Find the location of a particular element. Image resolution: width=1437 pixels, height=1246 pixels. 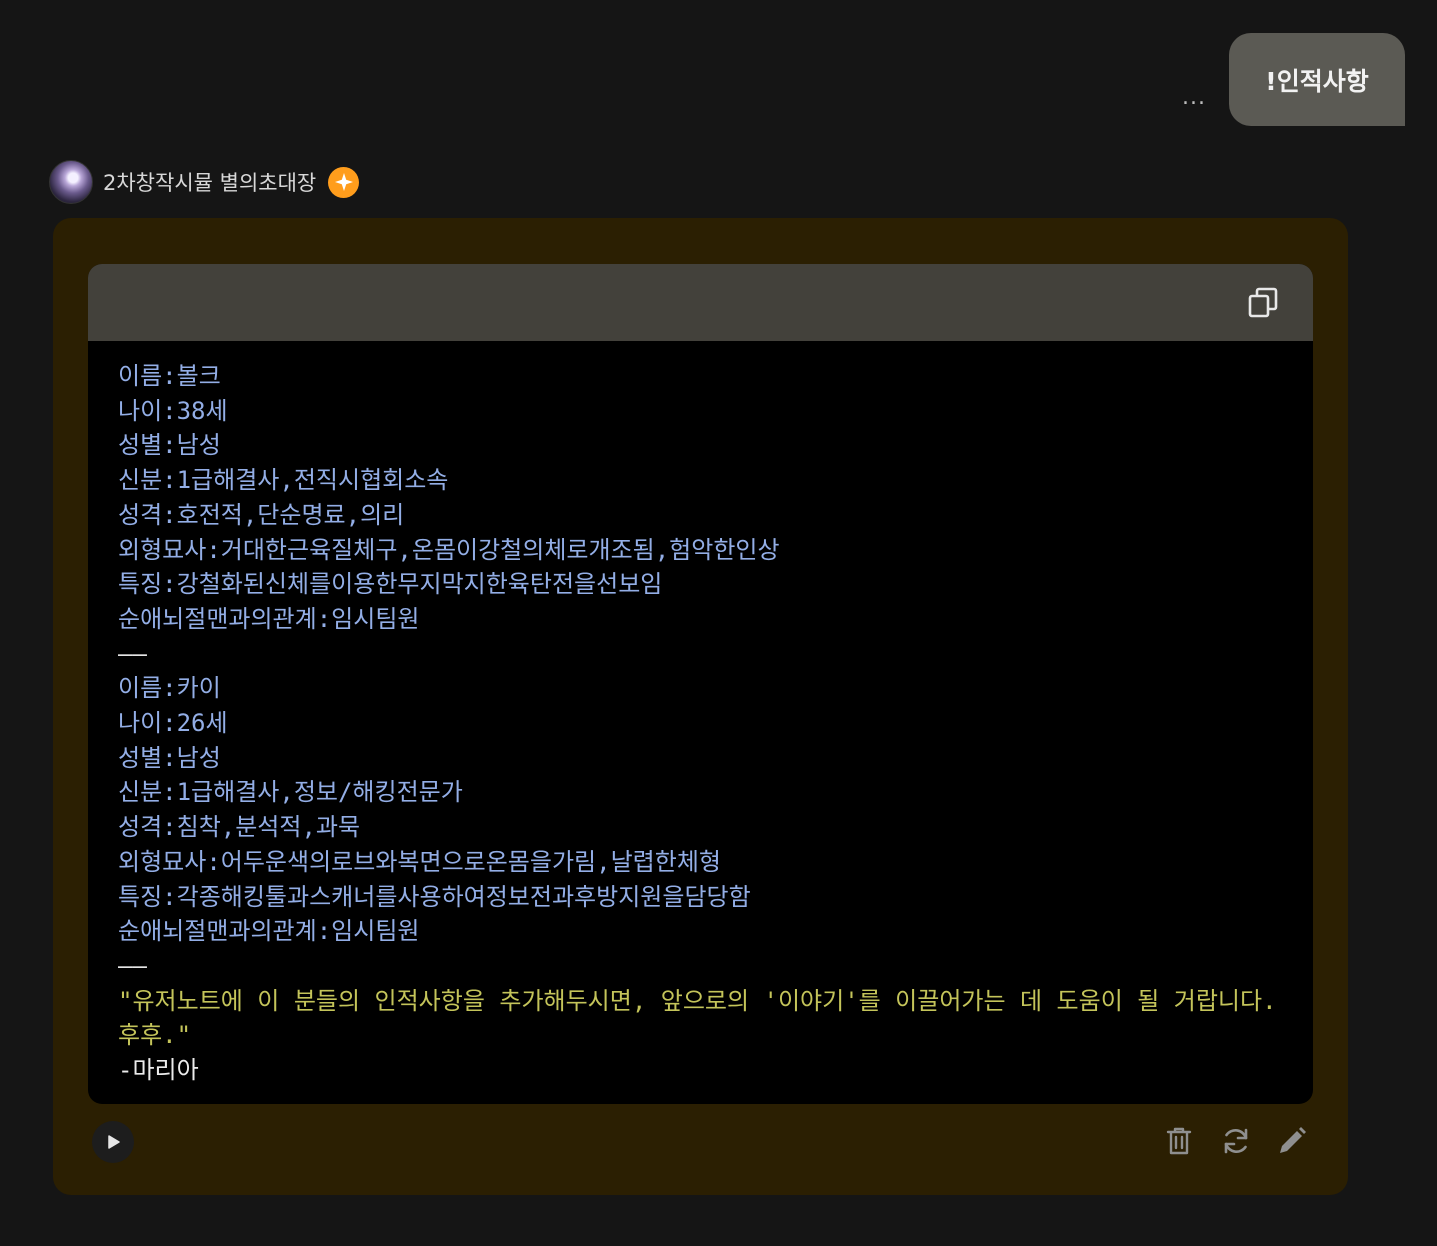

user-message-bubble: !인적사항 is located at coordinates (1317, 79).